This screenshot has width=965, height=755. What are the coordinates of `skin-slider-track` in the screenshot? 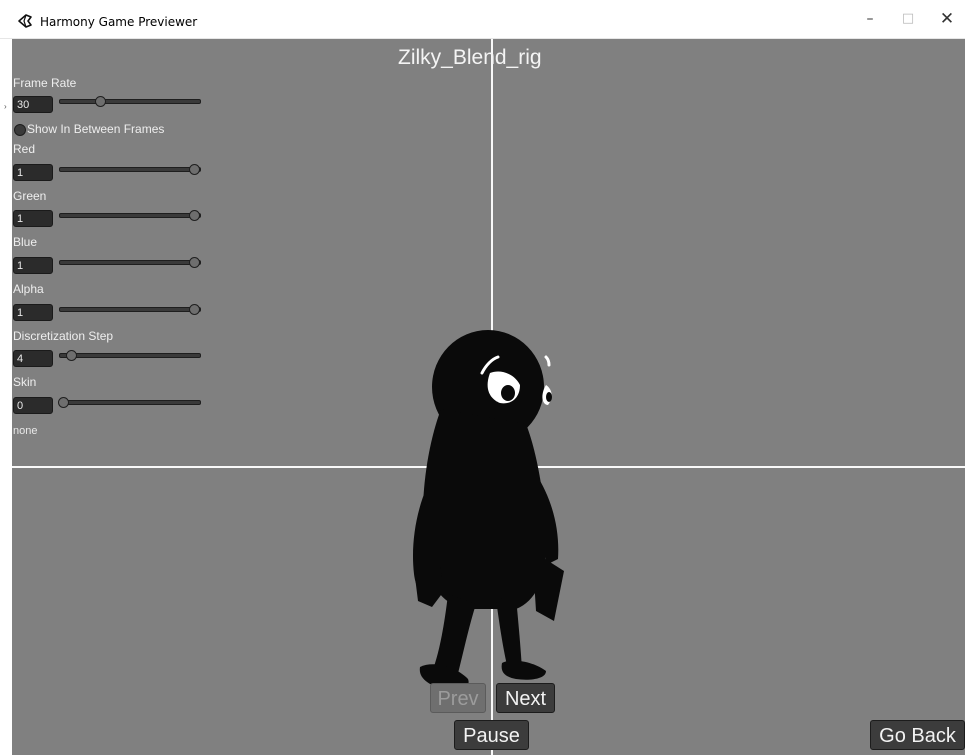 It's located at (130, 402).